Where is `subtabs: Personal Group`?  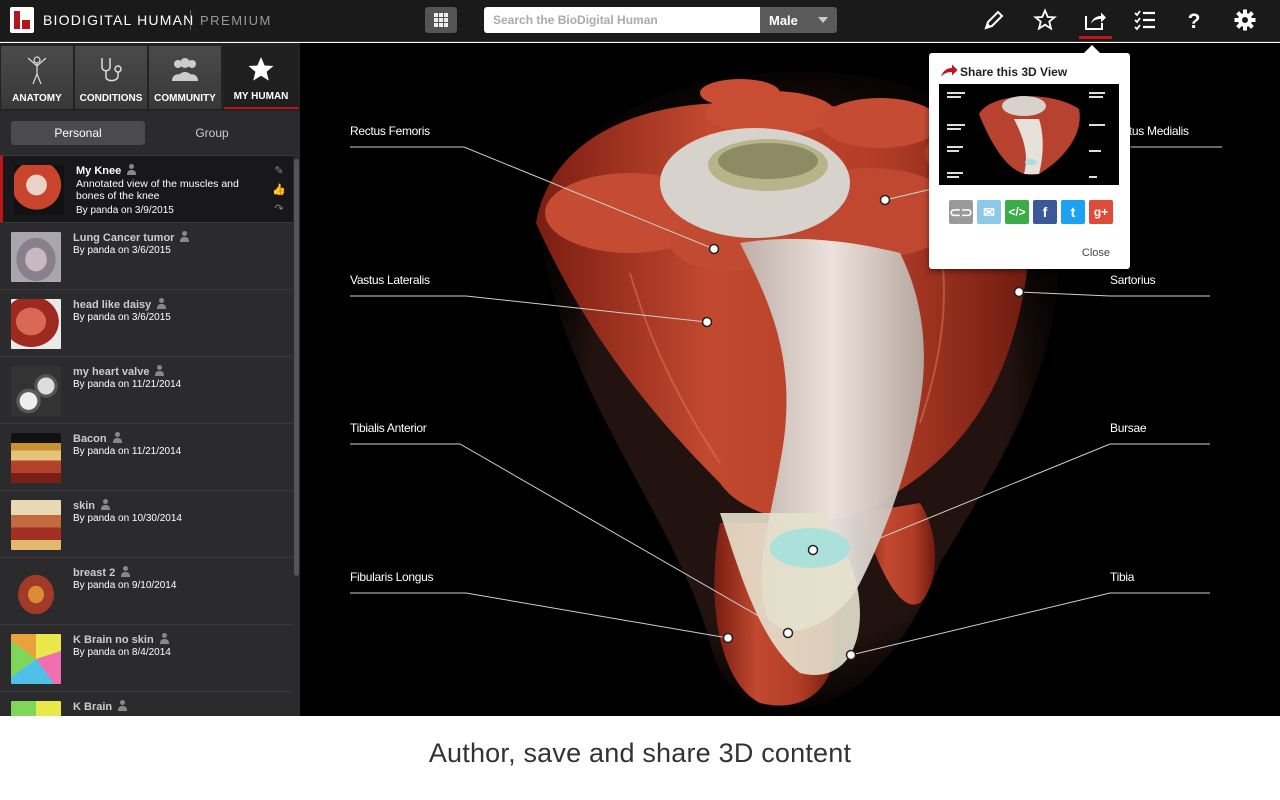
subtabs: Personal Group is located at coordinates (150, 133).